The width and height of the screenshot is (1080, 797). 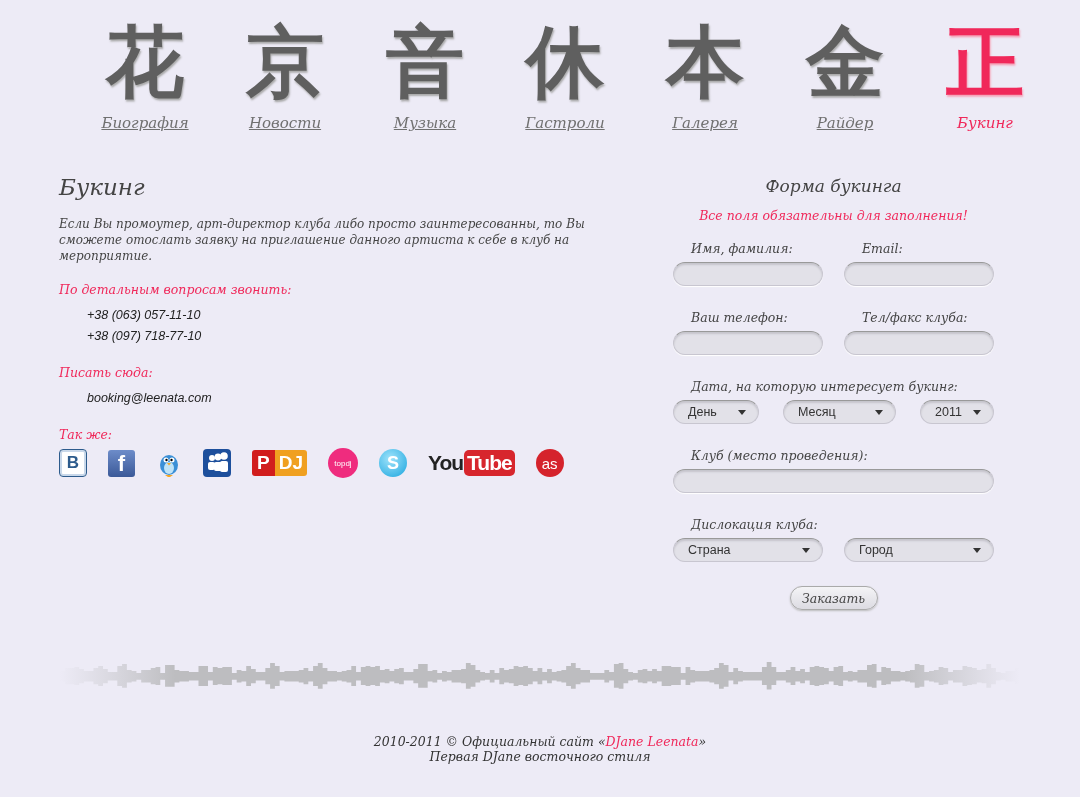 I want to click on nav-link: 京 Новости, so click(x=285, y=72).